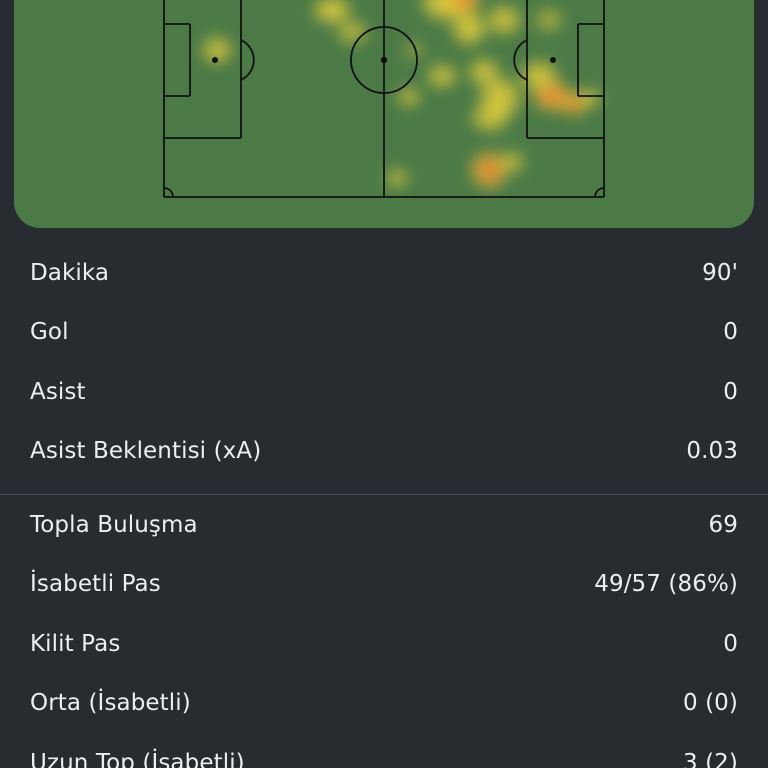 Image resolution: width=768 pixels, height=768 pixels. Describe the element at coordinates (723, 524) in the screenshot. I see `stat-value: 69` at that location.